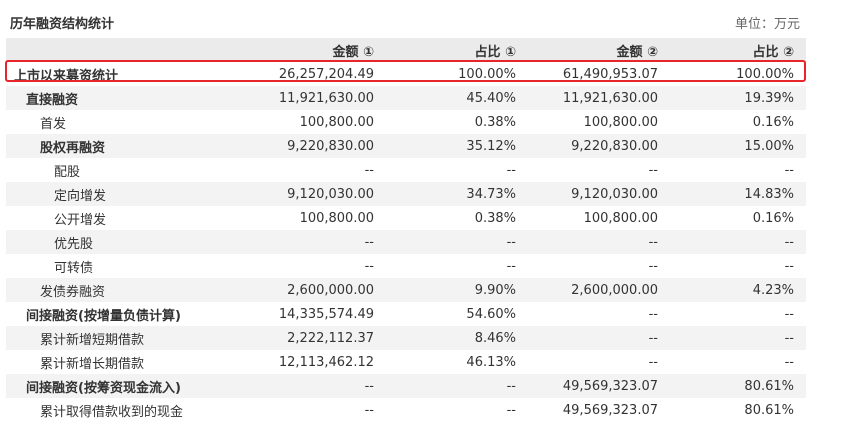 This screenshot has height=426, width=847. Describe the element at coordinates (406, 266) in the screenshot. I see `table-row-convertible-bond: 可转债 -- -- -- --` at that location.